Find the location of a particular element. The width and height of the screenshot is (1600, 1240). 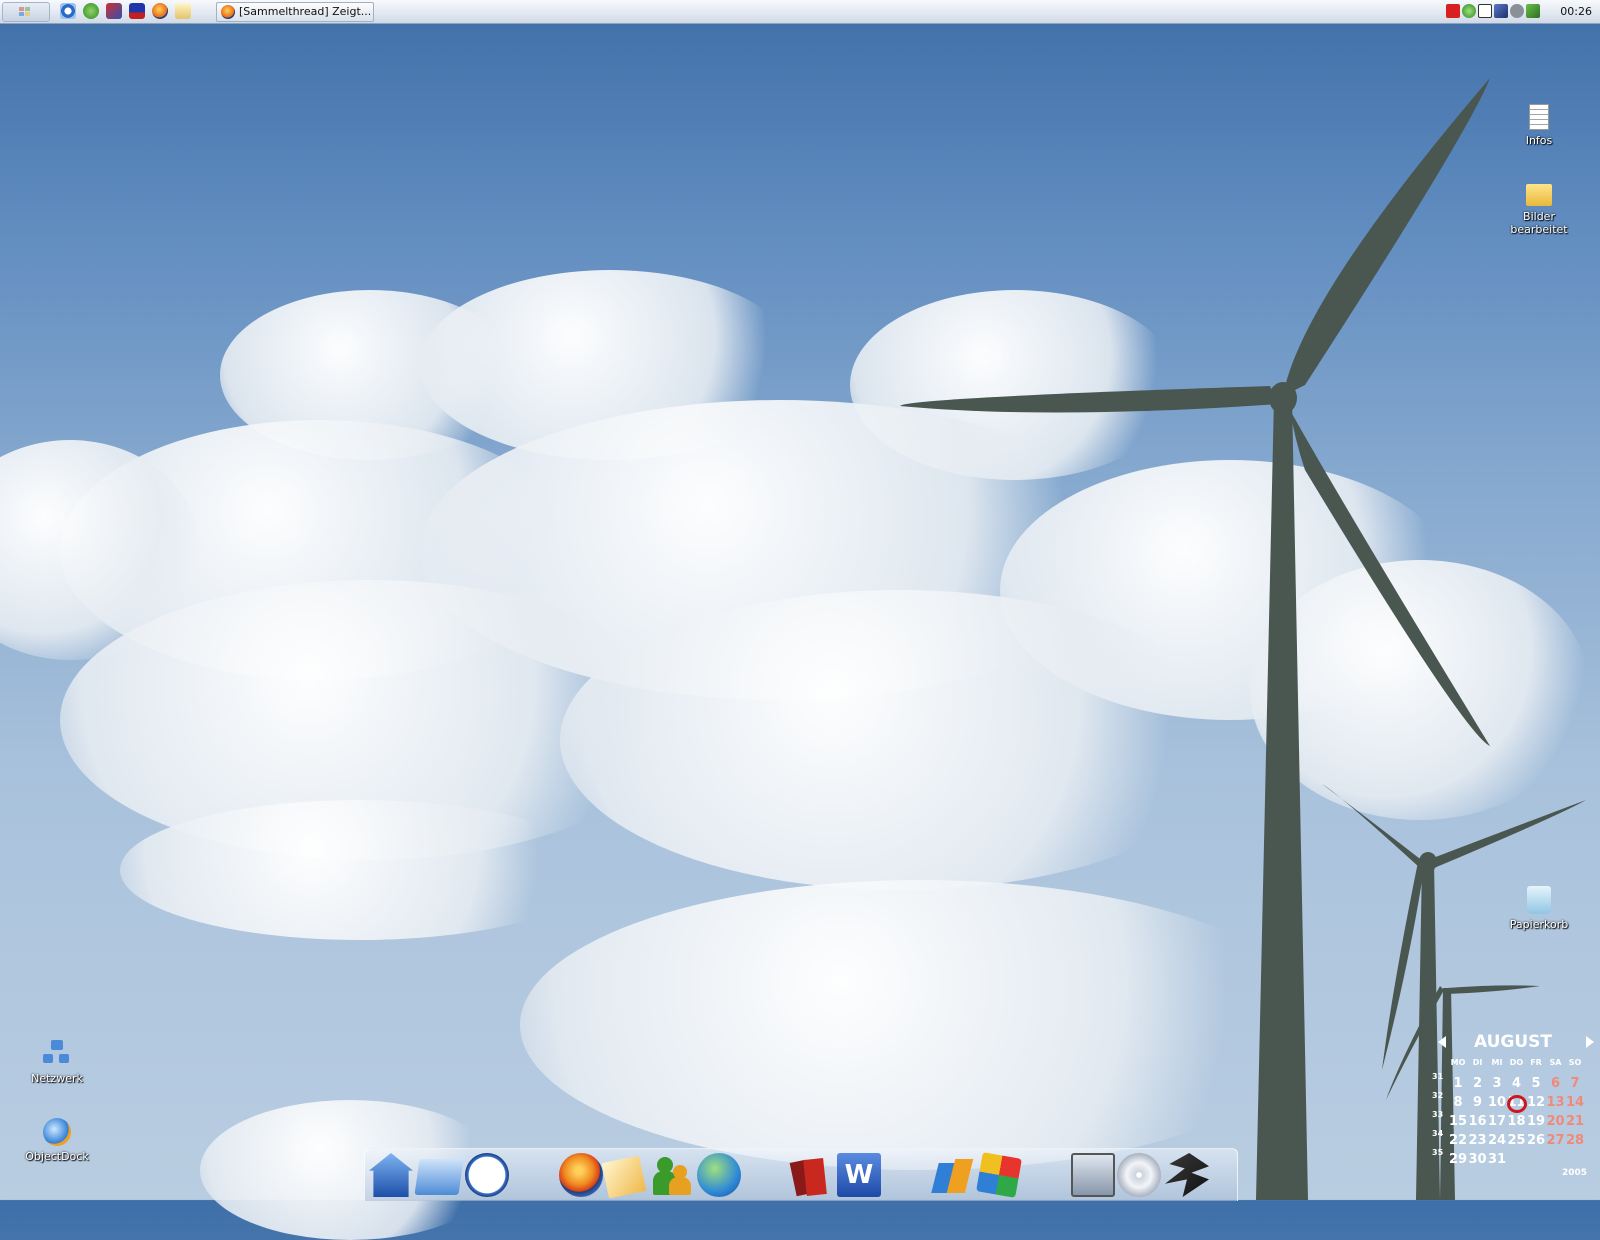

calendar-day: 15 is located at coordinates (1458, 1121).